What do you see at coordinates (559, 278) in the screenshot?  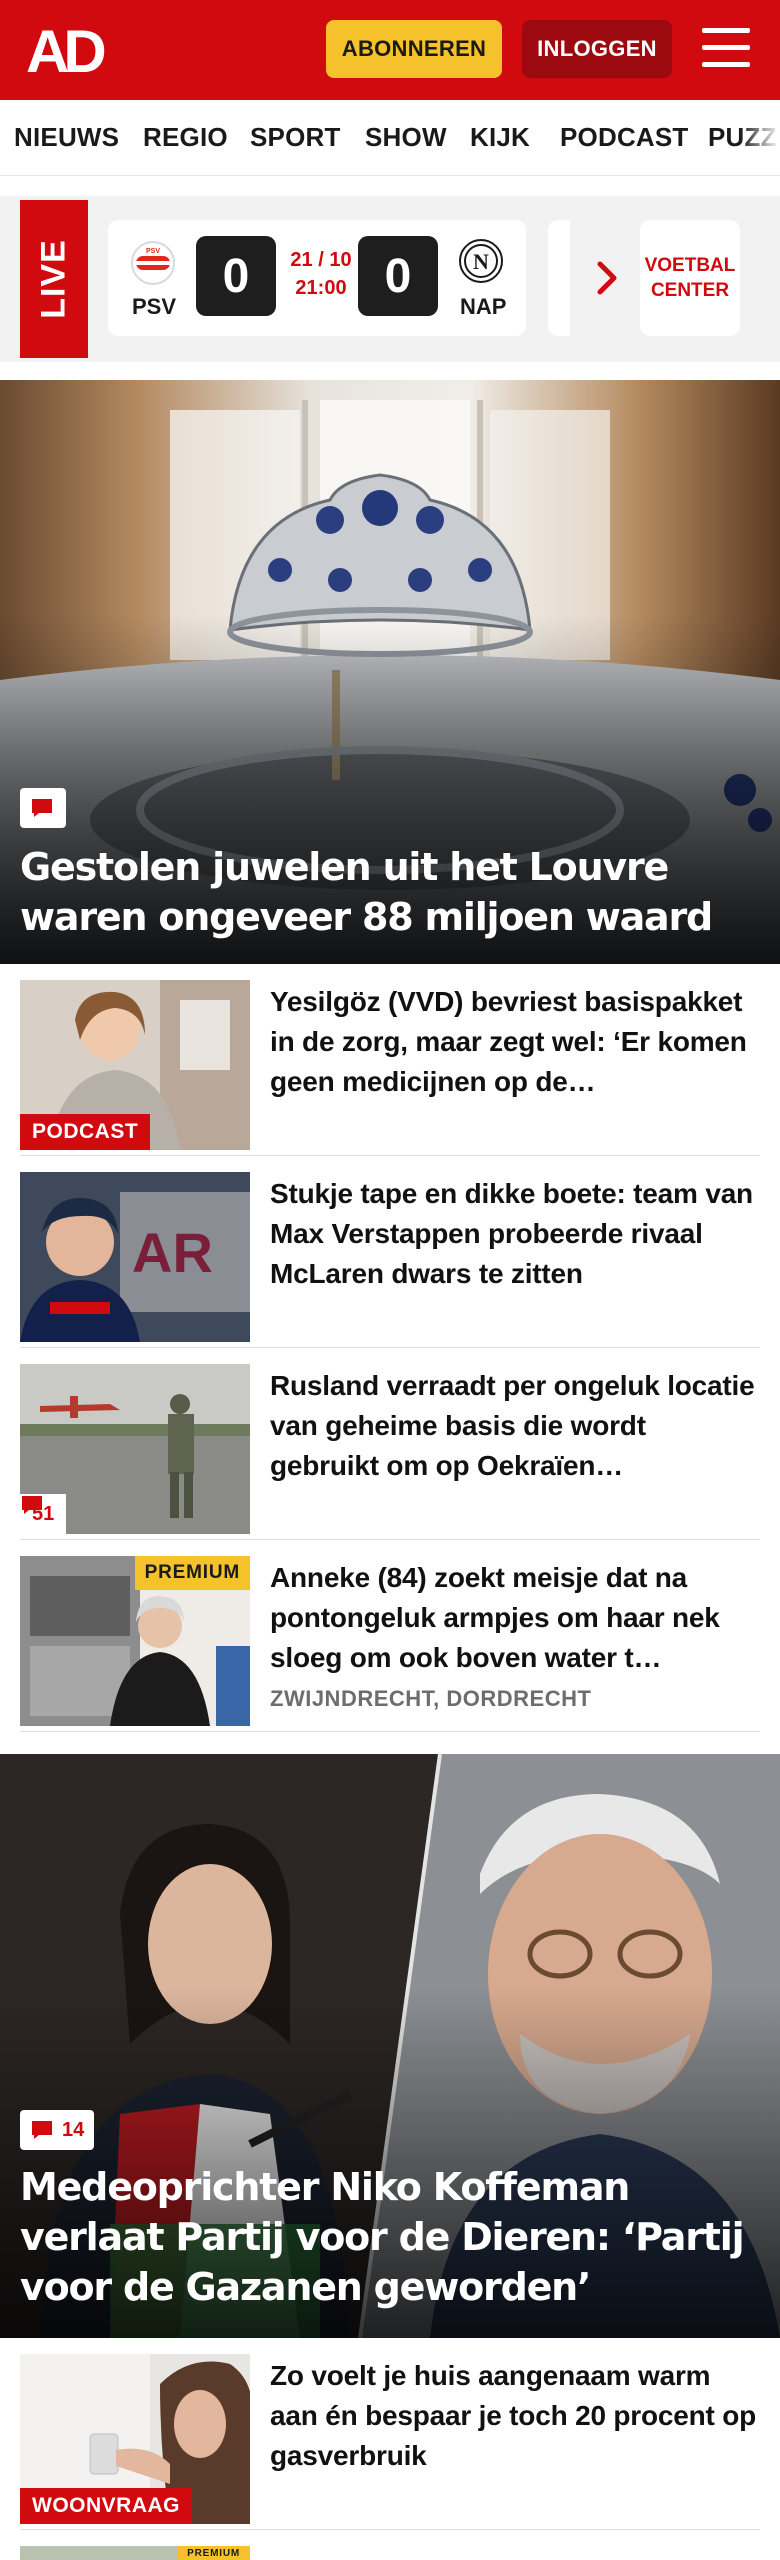 I see `next-match-card` at bounding box center [559, 278].